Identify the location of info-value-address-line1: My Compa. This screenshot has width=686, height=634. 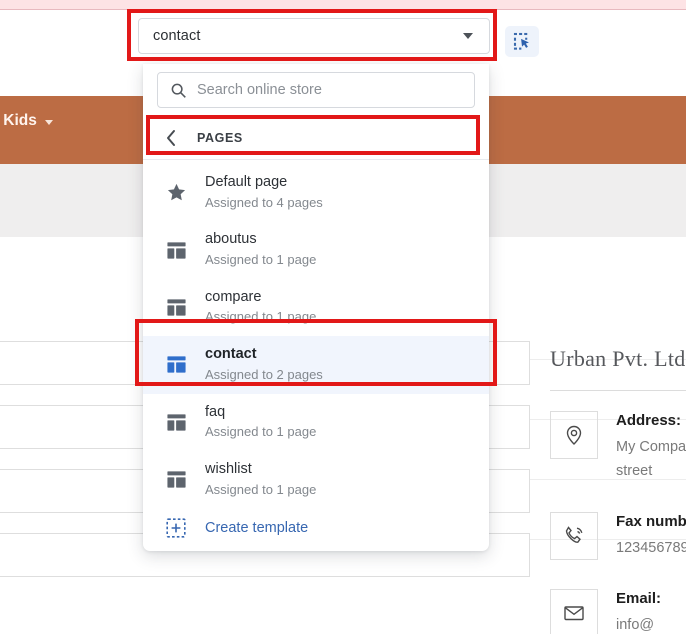
(651, 447).